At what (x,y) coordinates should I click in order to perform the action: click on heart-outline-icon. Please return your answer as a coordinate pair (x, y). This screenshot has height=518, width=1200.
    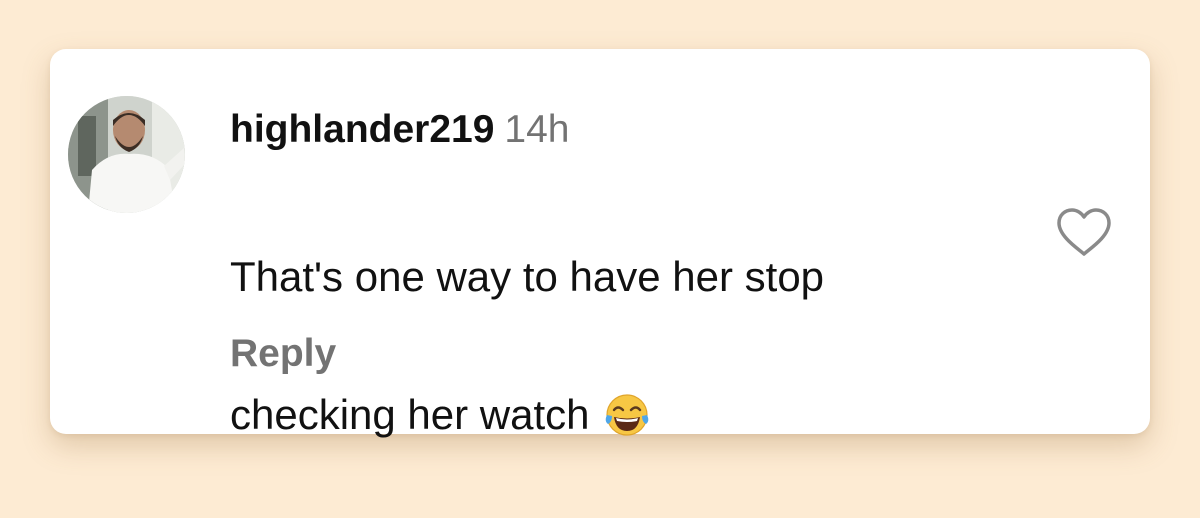
    Looking at the image, I should click on (1084, 232).